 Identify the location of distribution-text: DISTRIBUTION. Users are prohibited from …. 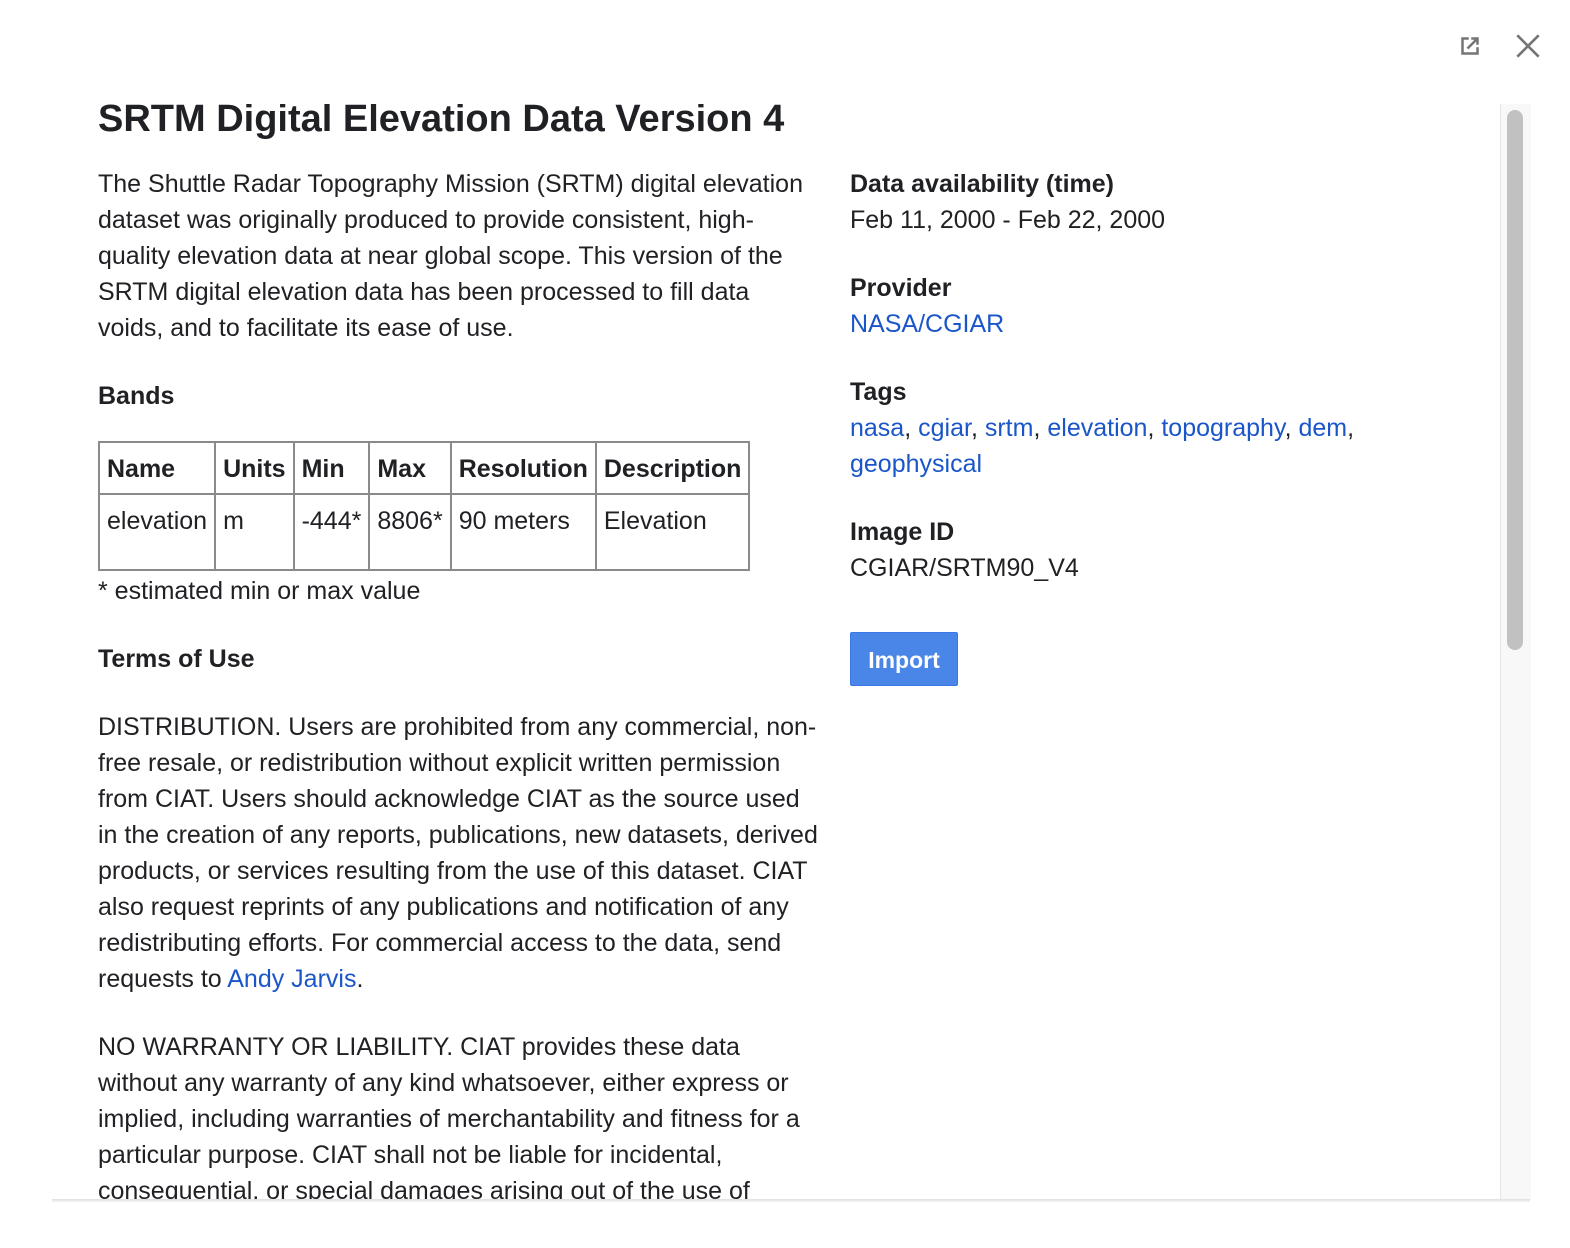
(458, 853).